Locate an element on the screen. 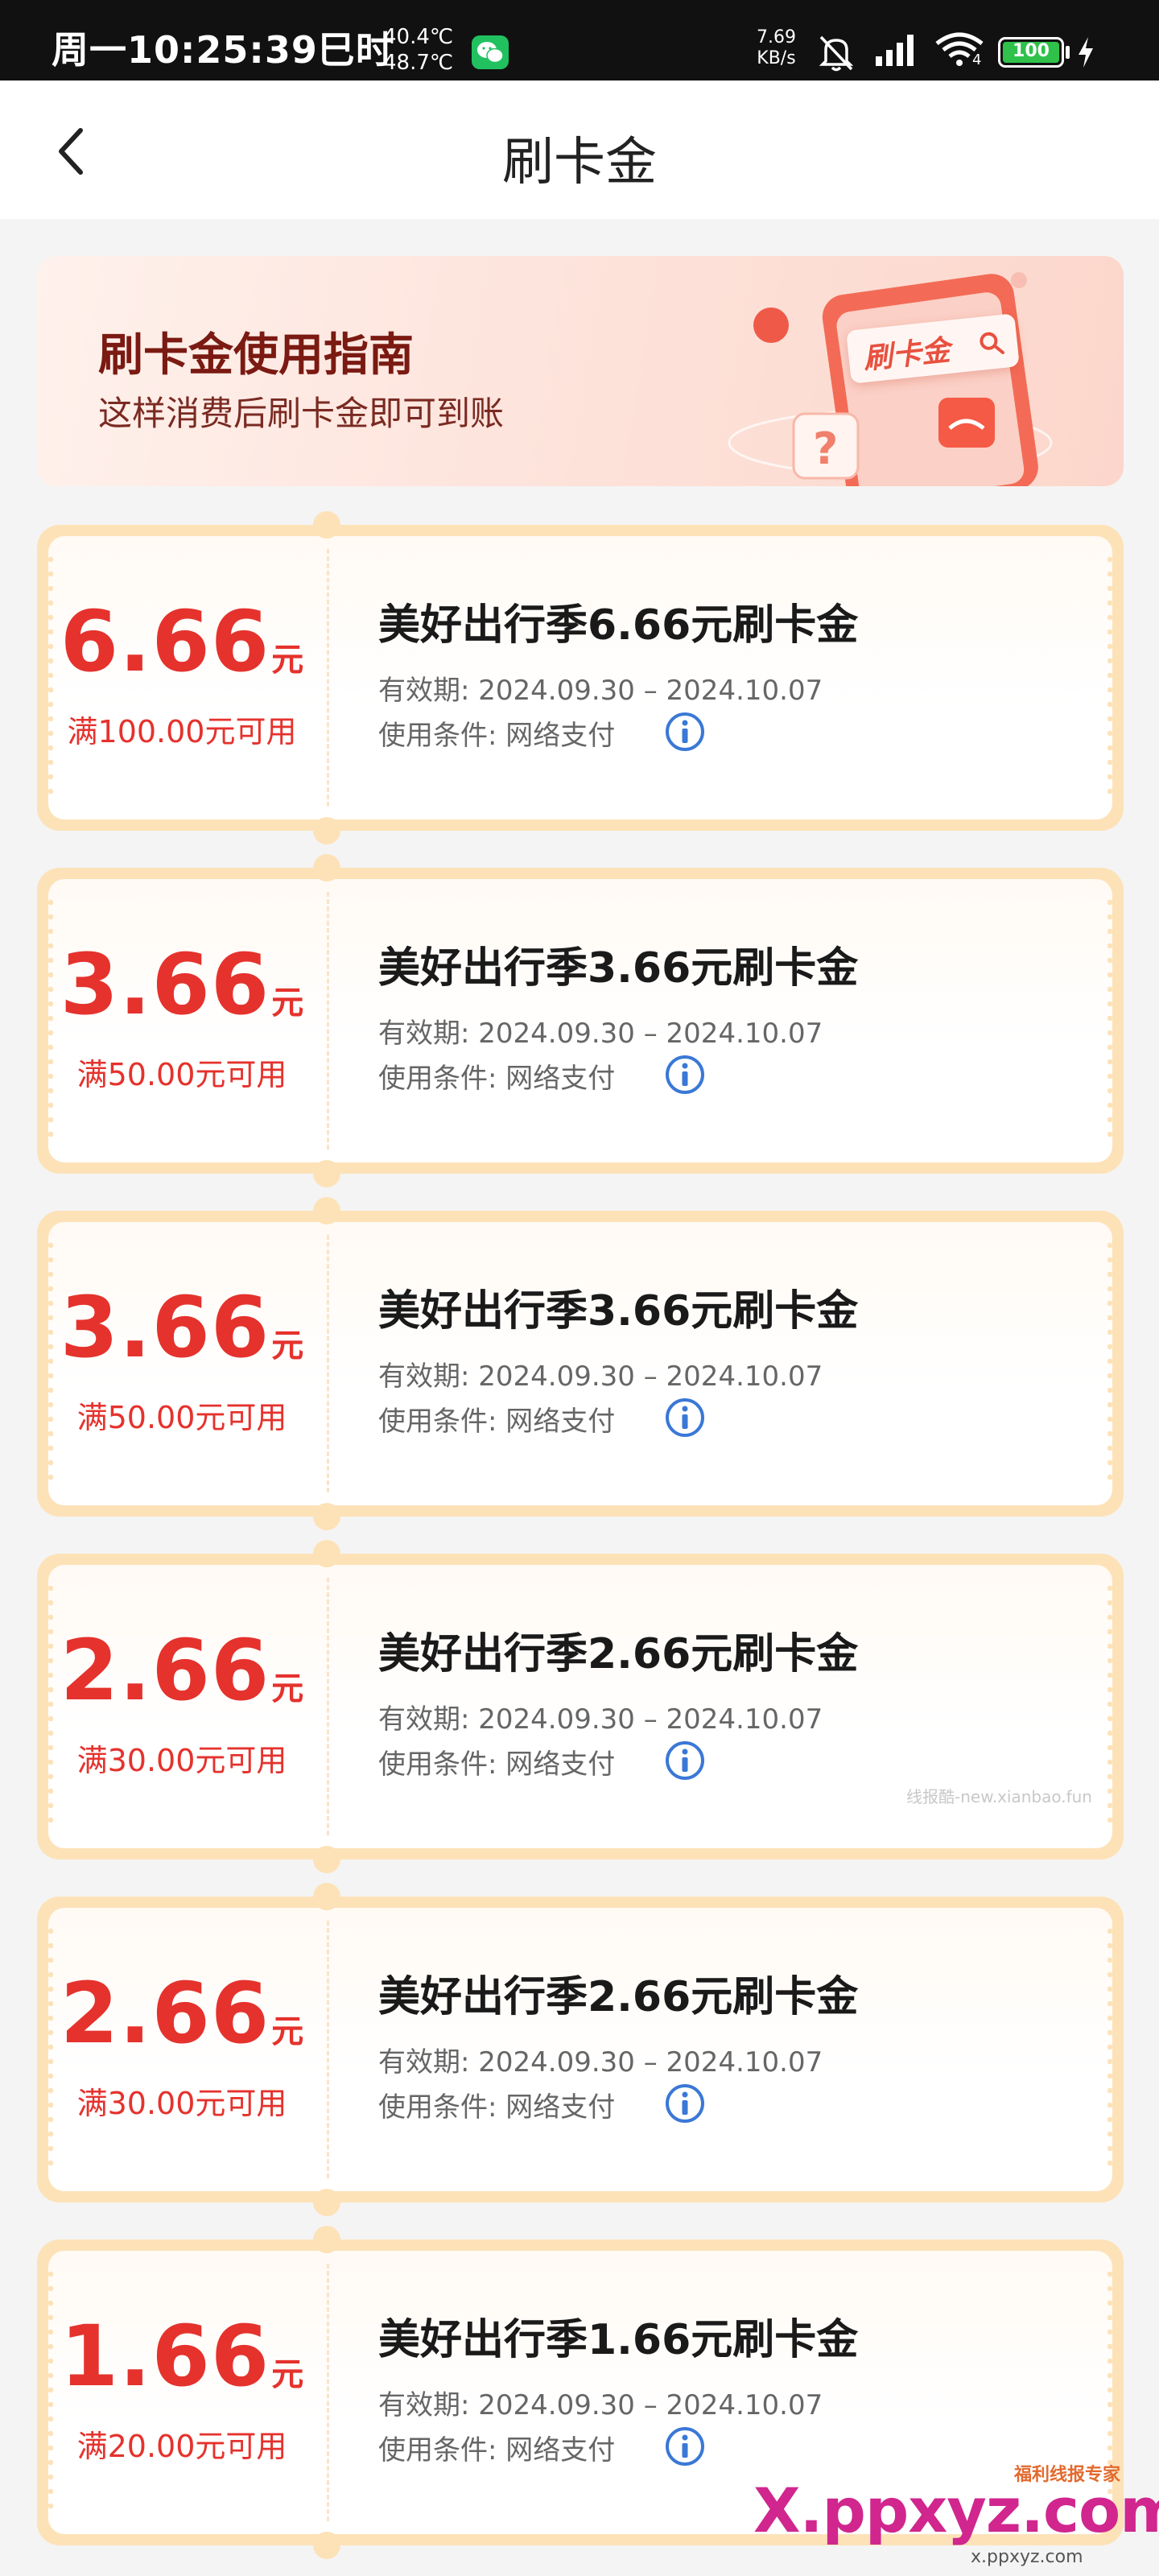 Image resolution: width=1159 pixels, height=2576 pixels. coupon-amount: 1.66元 is located at coordinates (182, 2356).